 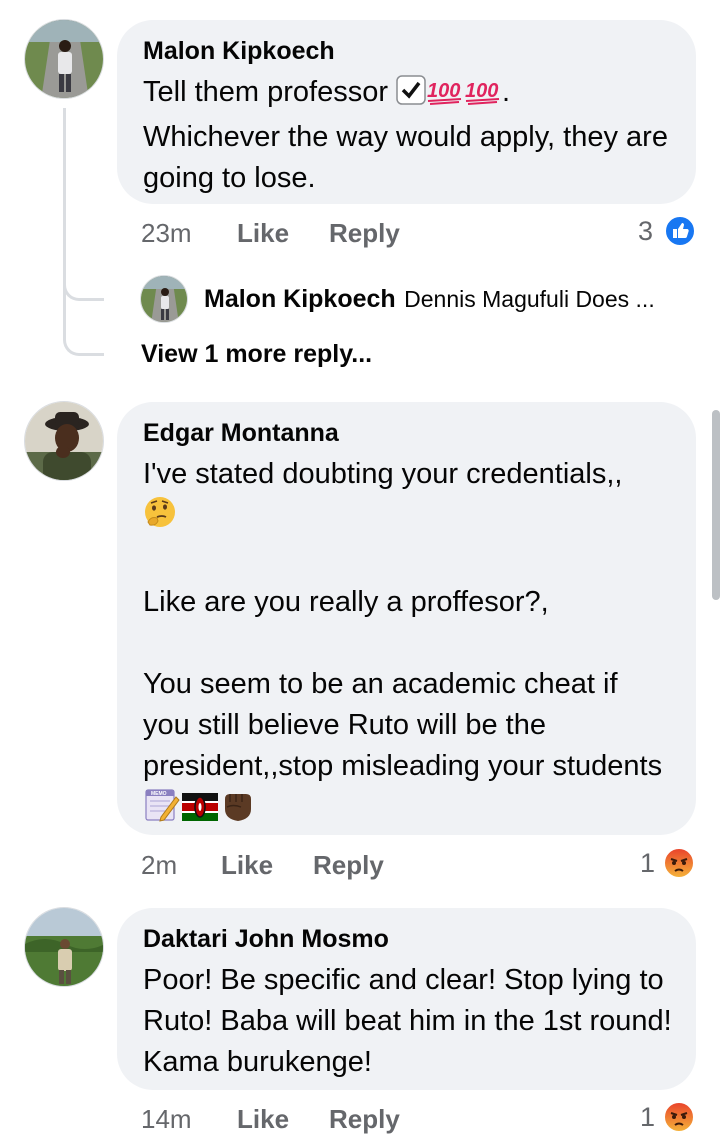 What do you see at coordinates (238, 811) in the screenshot?
I see `raised-fist-emoji-icon` at bounding box center [238, 811].